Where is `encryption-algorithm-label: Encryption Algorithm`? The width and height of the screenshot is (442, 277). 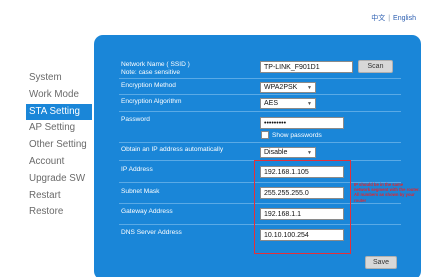
encryption-algorithm-label: Encryption Algorithm is located at coordinates (151, 101).